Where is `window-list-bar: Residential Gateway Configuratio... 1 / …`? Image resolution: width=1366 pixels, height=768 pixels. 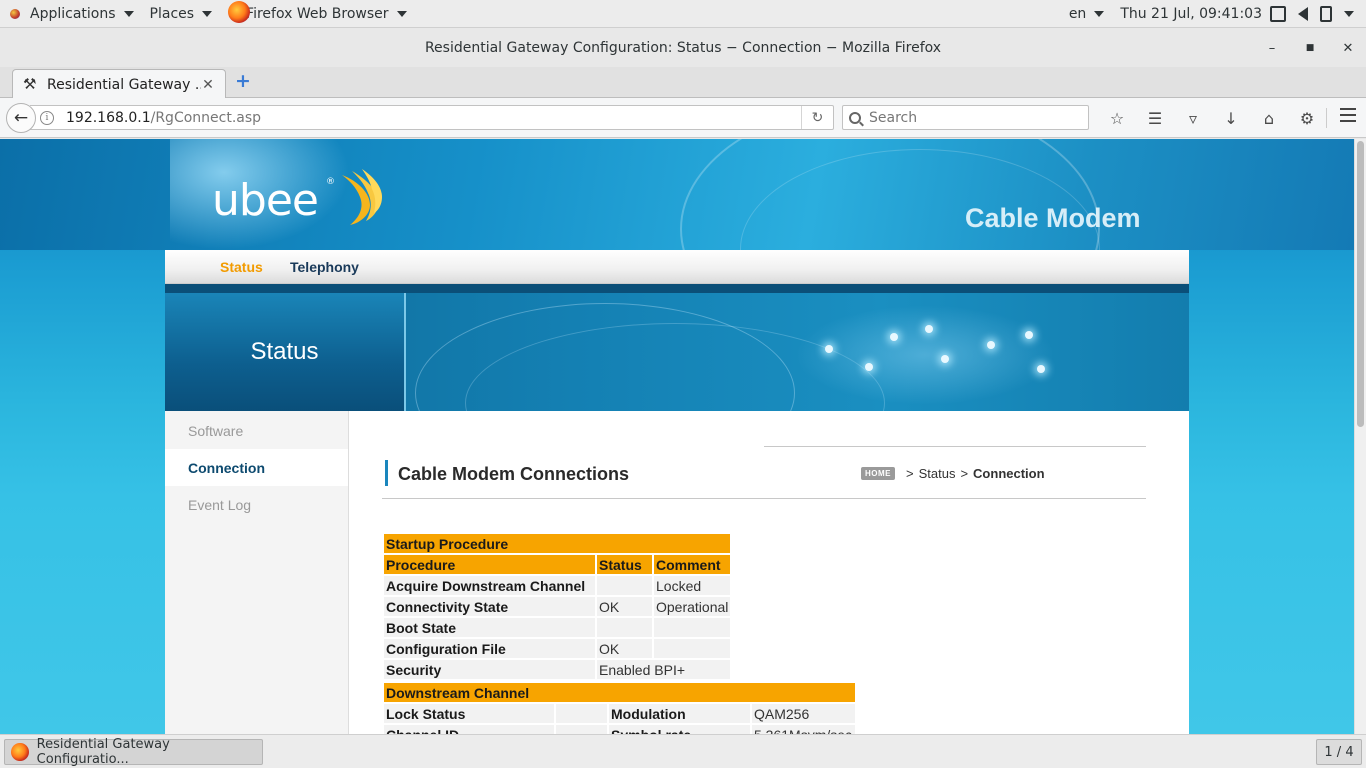
window-list-bar: Residential Gateway Configuratio... 1 / … is located at coordinates (683, 751).